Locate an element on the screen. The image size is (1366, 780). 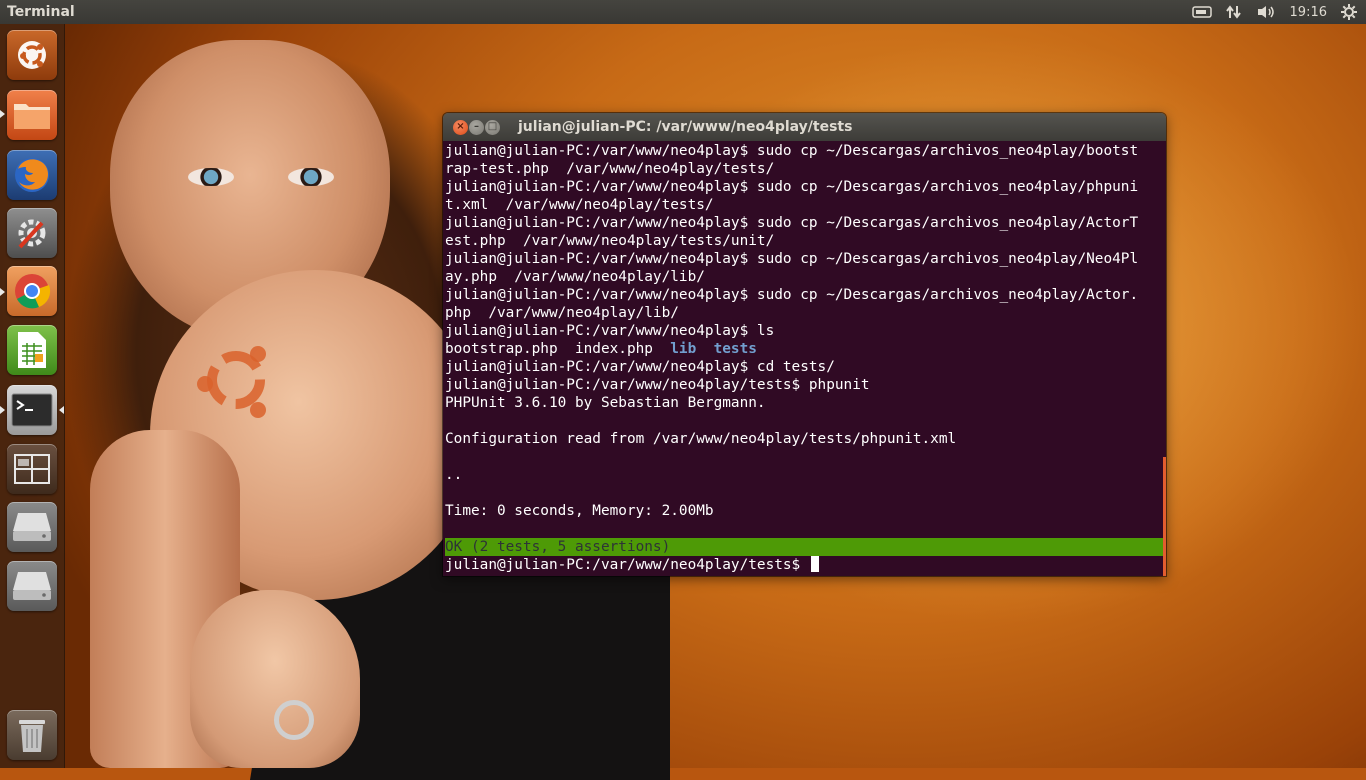
wallpaper-eye-right is located at coordinates (311, 177).